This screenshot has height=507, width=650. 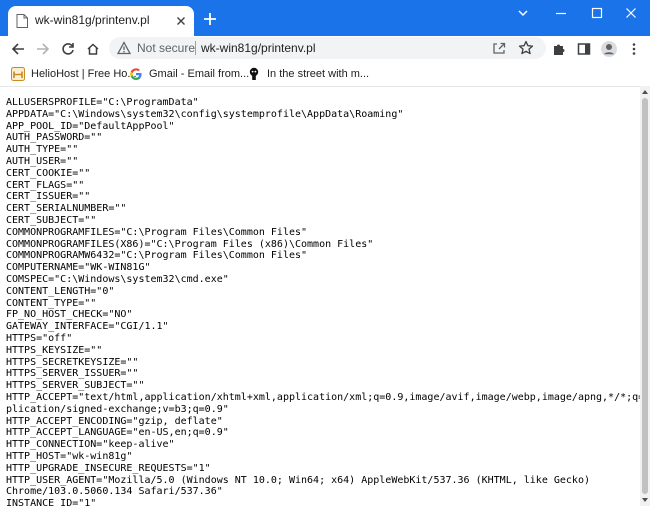 I want to click on back-button, so click(x=18, y=49).